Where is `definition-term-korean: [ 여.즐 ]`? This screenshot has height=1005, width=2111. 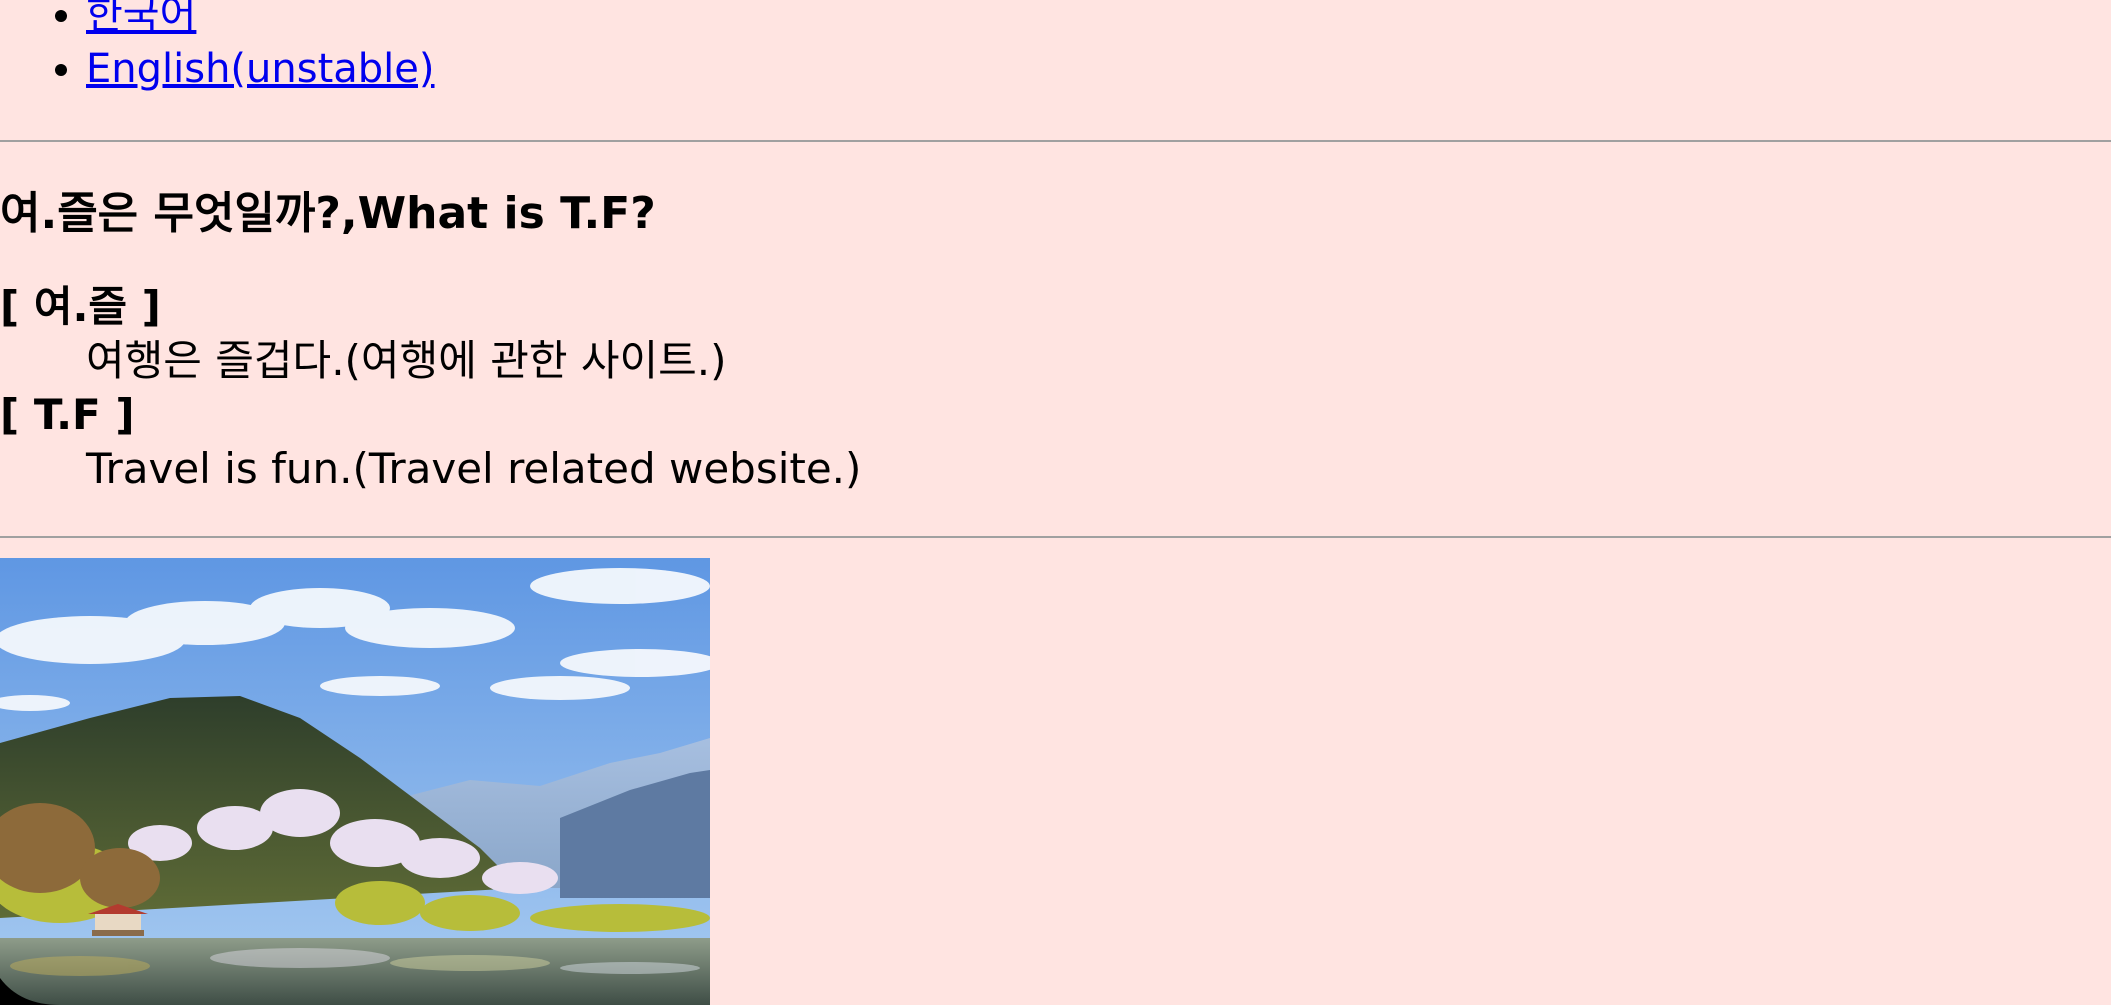 definition-term-korean: [ 여.즐 ] is located at coordinates (80, 306).